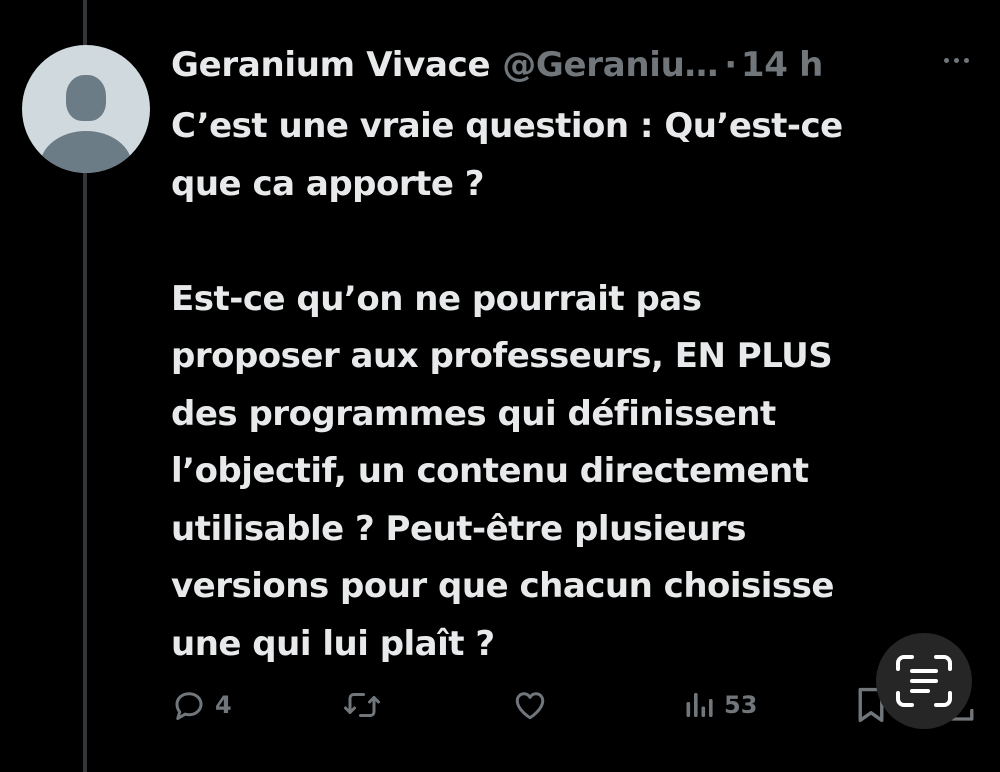 The image size is (1000, 772). What do you see at coordinates (223, 705) in the screenshot?
I see `reply-count: 4` at bounding box center [223, 705].